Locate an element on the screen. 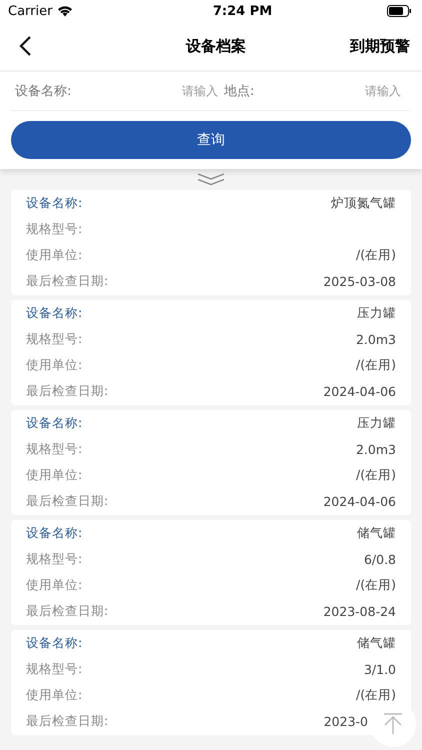 This screenshot has height=750, width=422. carrier-label: Carrier is located at coordinates (30, 11).